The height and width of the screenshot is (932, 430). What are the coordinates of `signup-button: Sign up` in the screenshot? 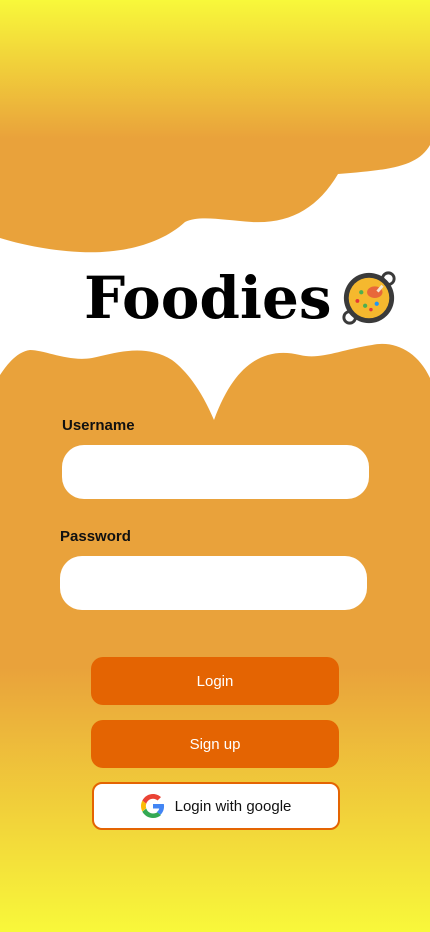 It's located at (215, 744).